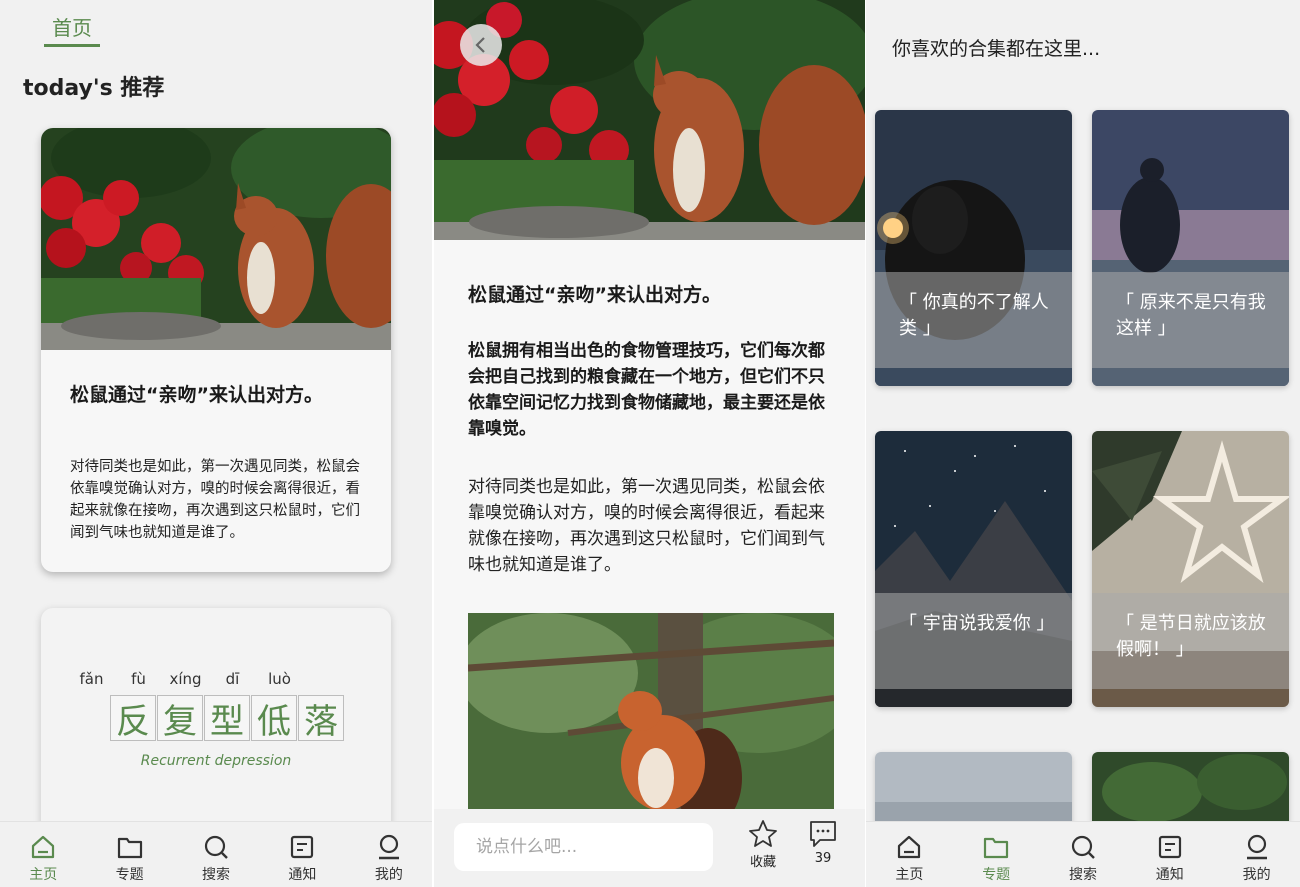 The height and width of the screenshot is (887, 1300). I want to click on char-box: 复, so click(180, 718).